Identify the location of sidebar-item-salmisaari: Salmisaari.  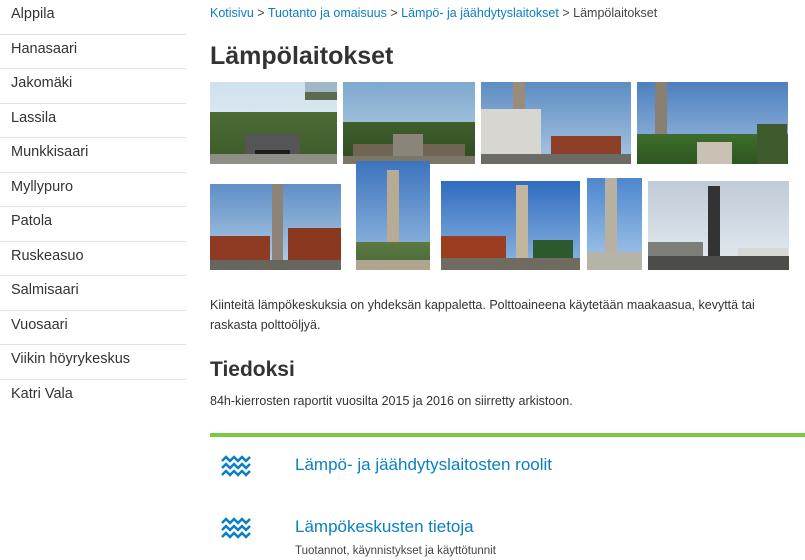
(93, 293).